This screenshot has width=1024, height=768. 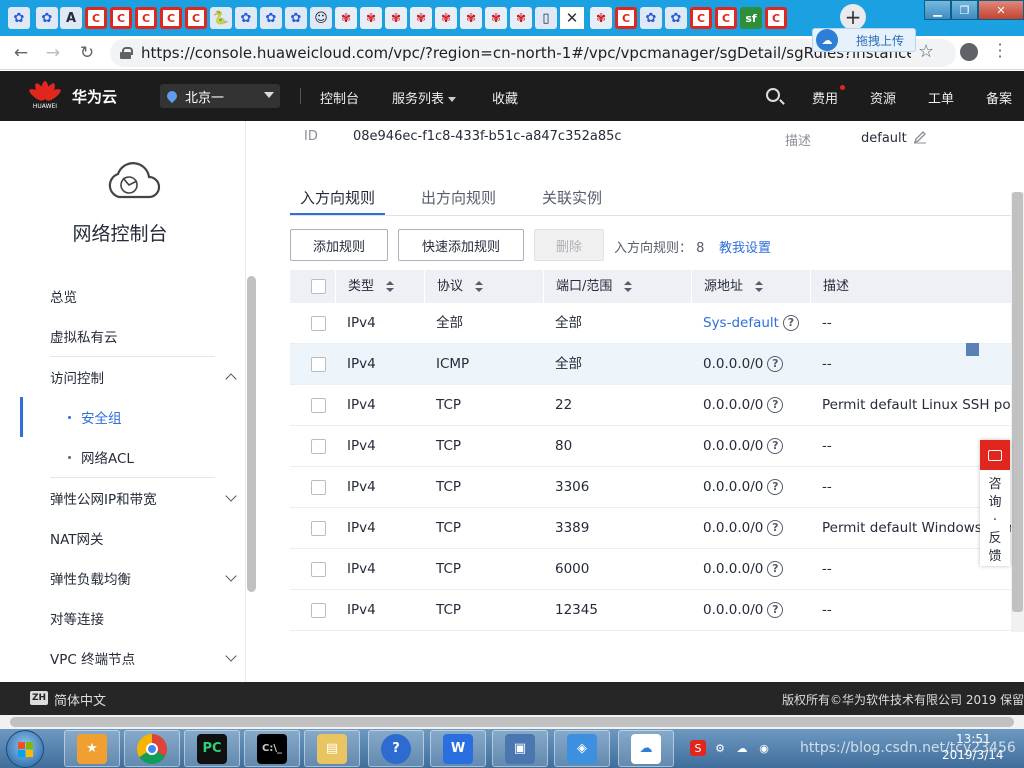 I want to click on select-all-checkbox, so click(x=318, y=286).